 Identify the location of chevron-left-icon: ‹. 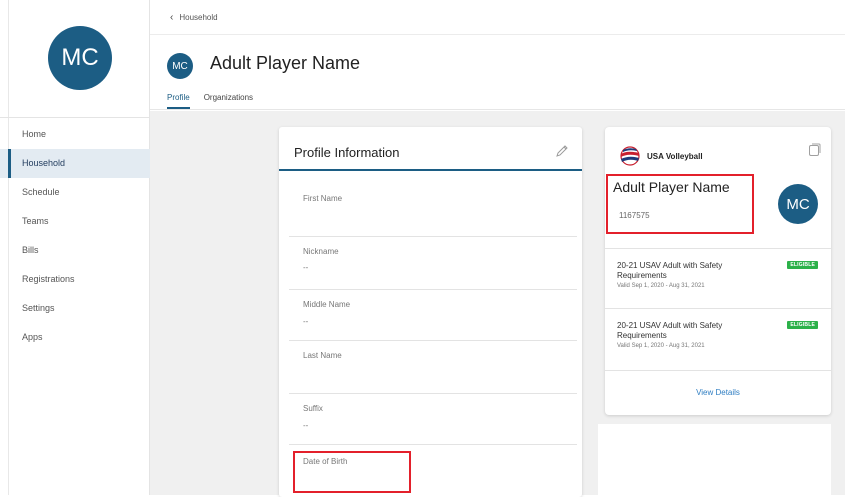
(172, 17).